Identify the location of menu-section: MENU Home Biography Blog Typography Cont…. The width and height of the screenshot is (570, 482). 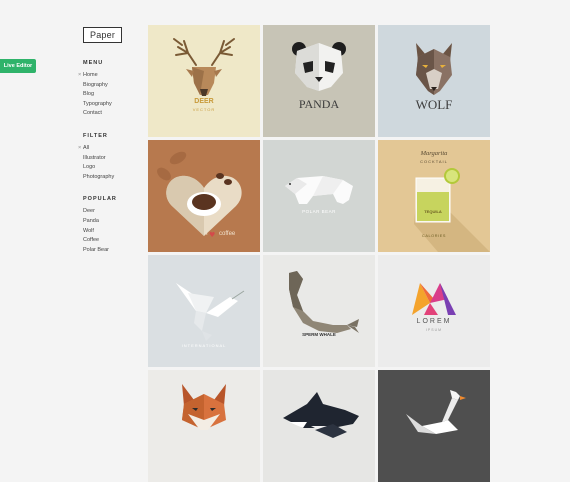
(110, 89).